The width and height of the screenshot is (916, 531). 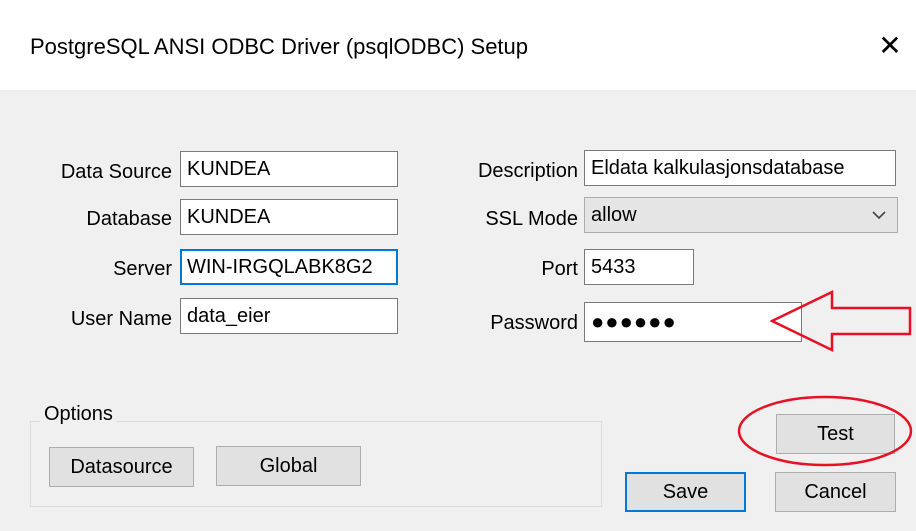 I want to click on description-label: Description, so click(x=527, y=171).